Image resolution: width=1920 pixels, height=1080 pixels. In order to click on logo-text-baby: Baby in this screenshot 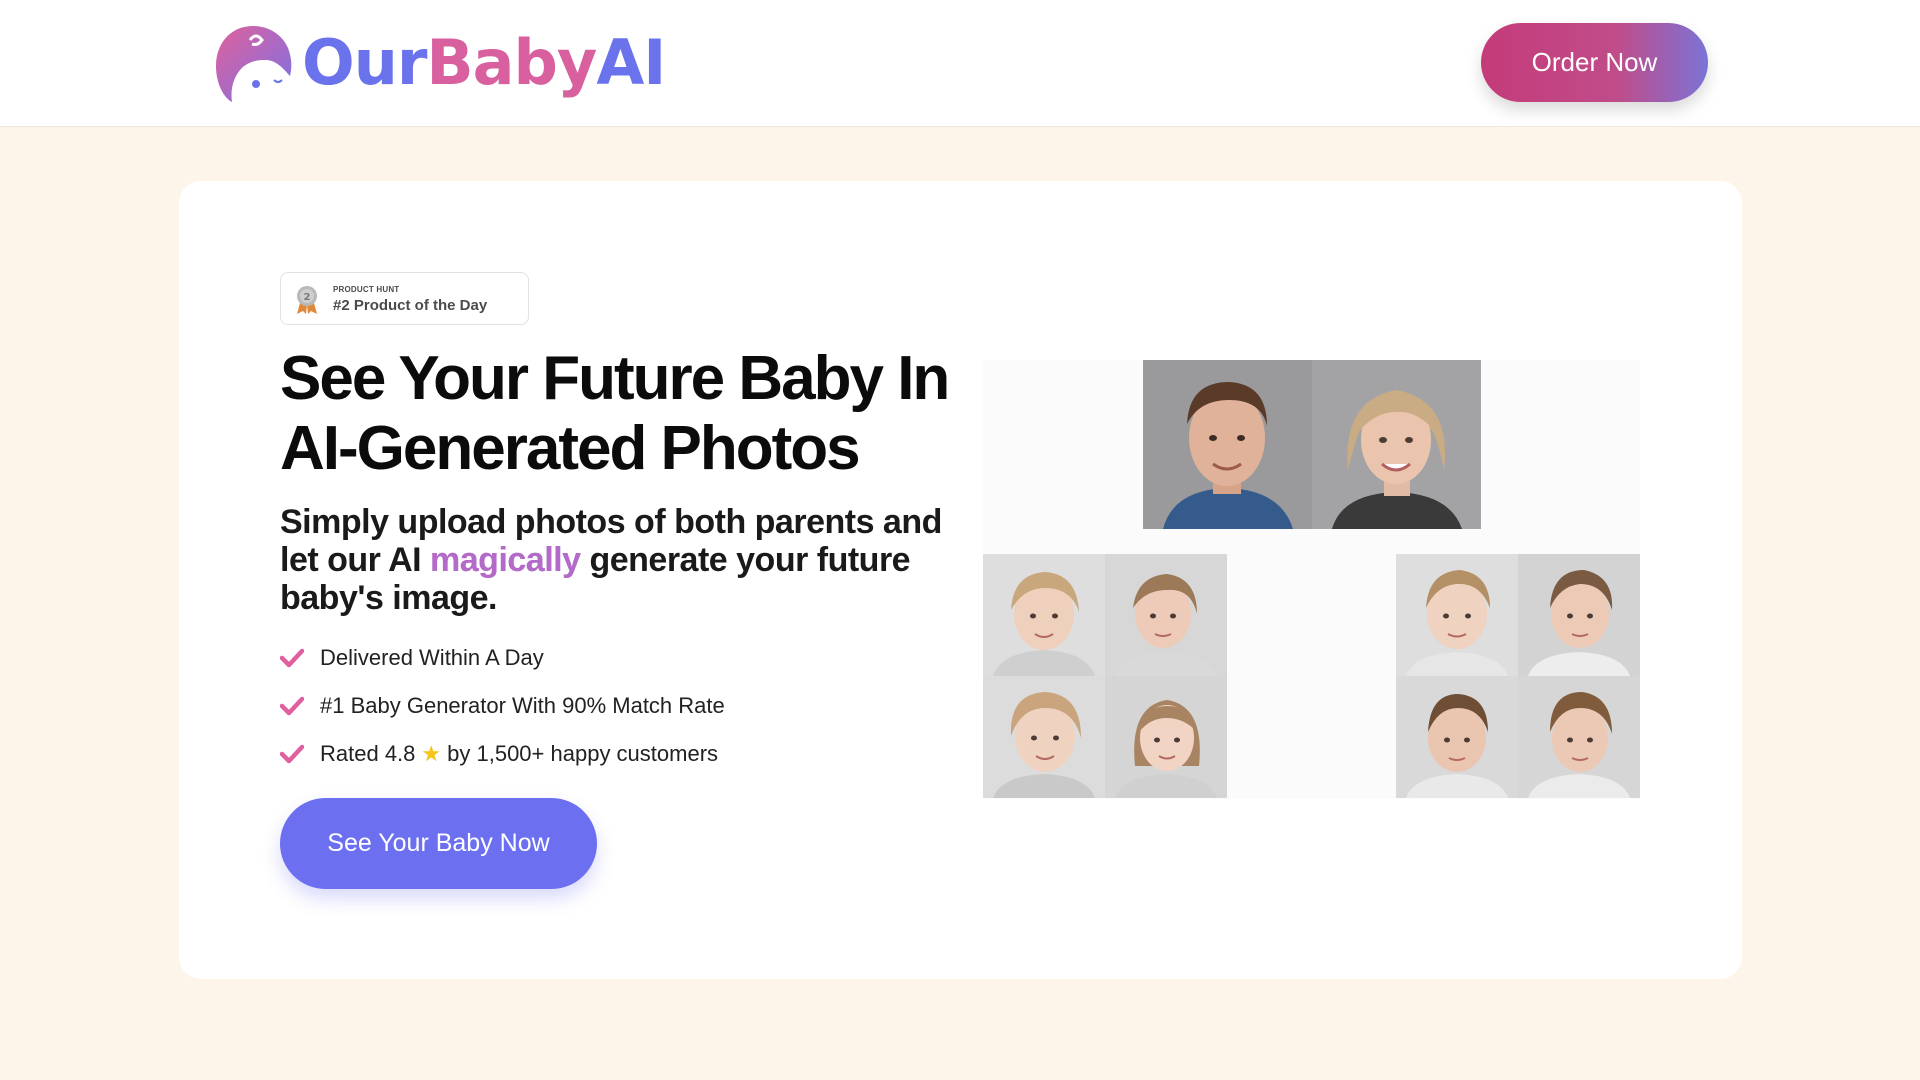, I will do `click(511, 62)`.